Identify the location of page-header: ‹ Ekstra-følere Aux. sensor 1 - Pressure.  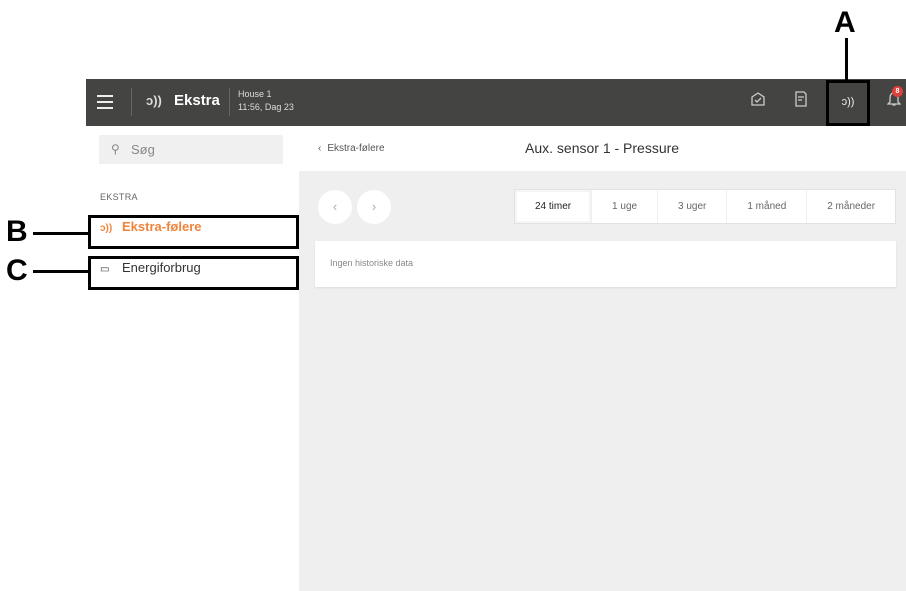
(602, 148).